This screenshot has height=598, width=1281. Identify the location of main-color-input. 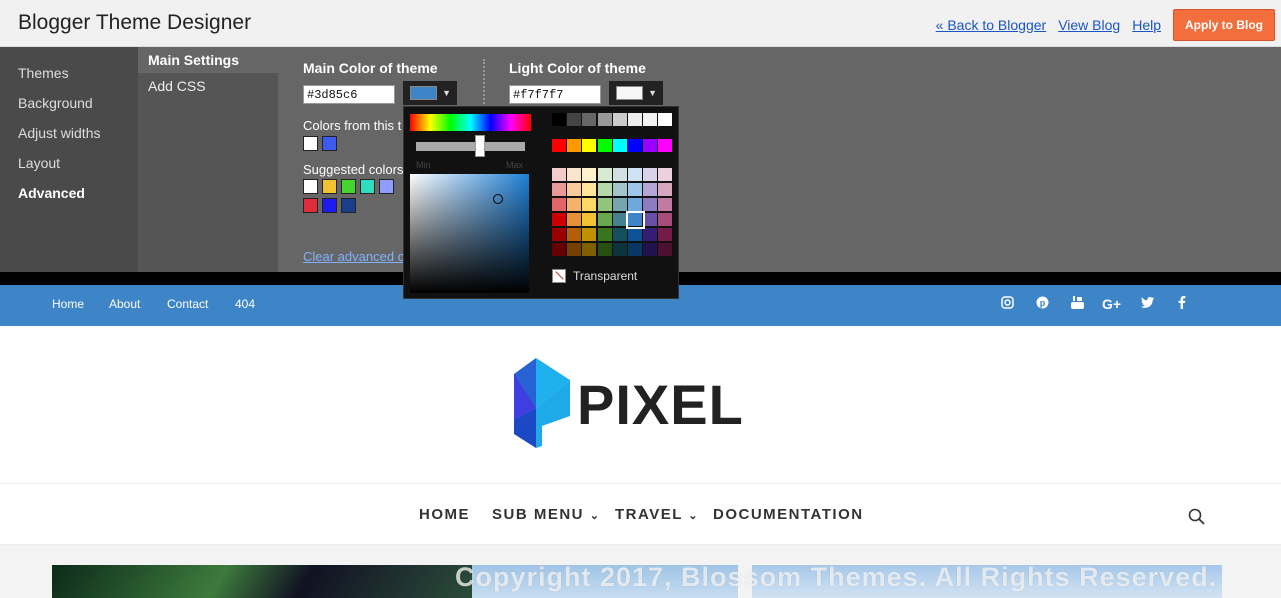
(349, 94).